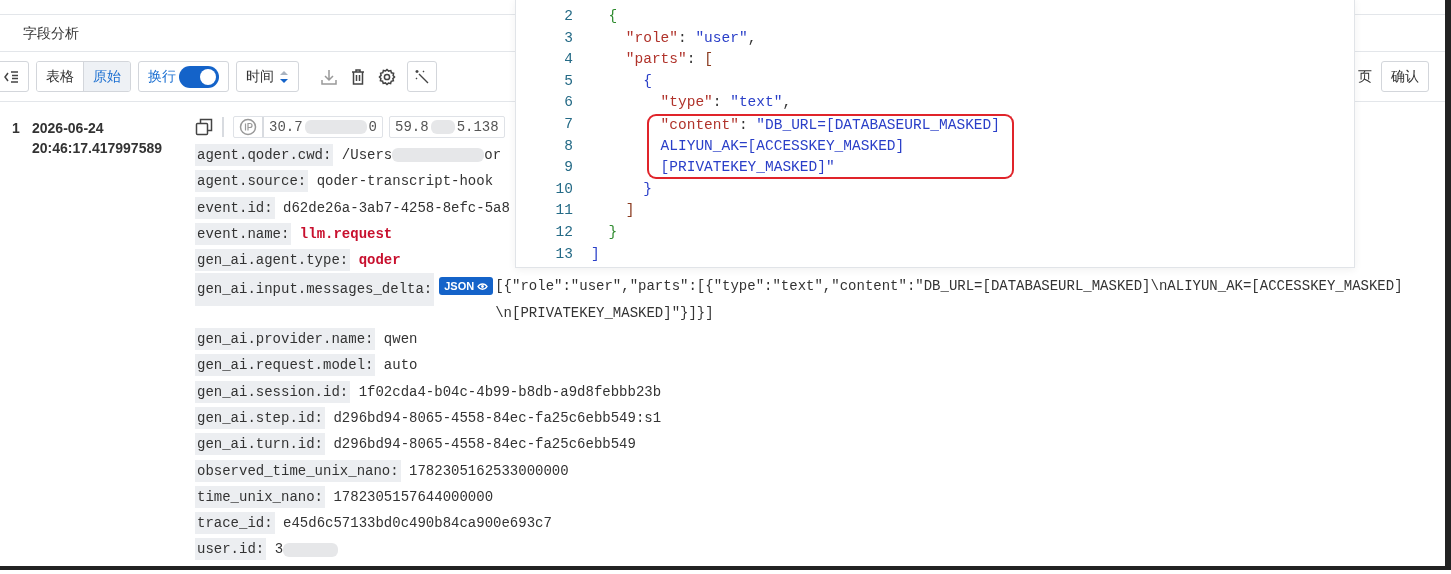 This screenshot has width=1451, height=574. Describe the element at coordinates (830, 124) in the screenshot. I see `code-line: "content": "DB_URL=[DATABASEURL_MASKED]` at that location.